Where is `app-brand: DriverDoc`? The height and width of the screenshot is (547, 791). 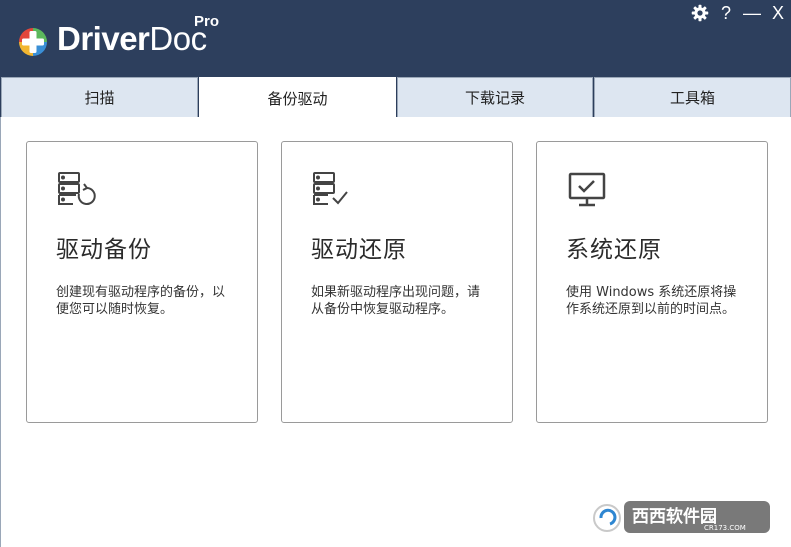
app-brand: DriverDoc is located at coordinates (132, 39).